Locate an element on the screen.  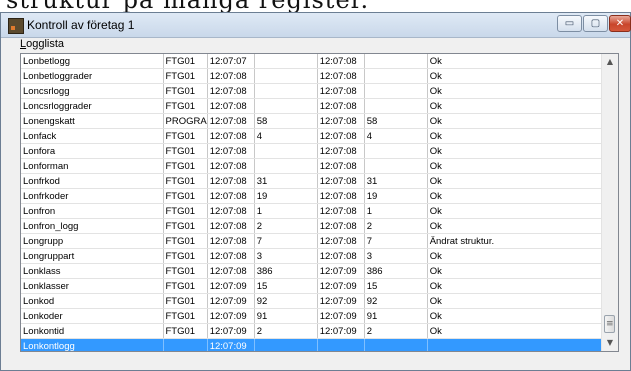
cell-start-time: 12:07:07 is located at coordinates (231, 61).